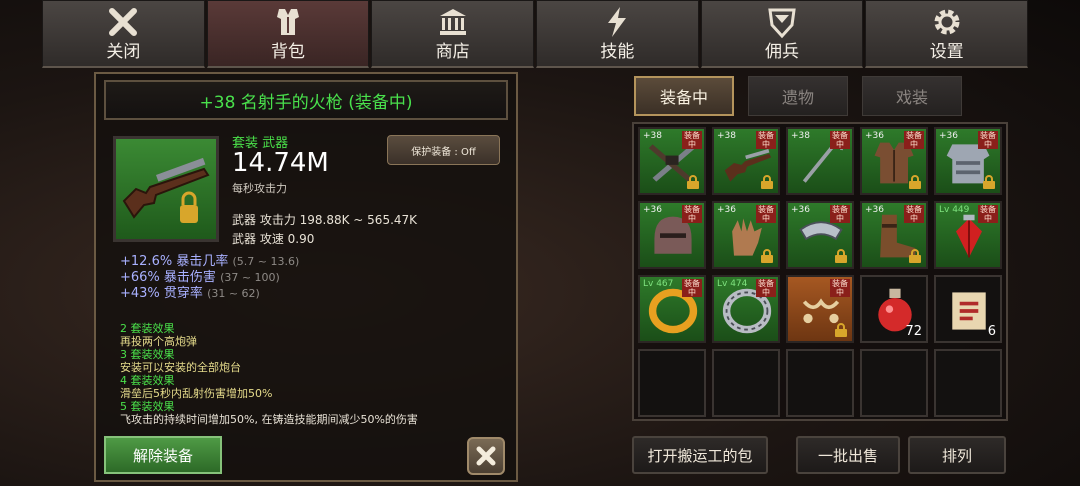 This screenshot has width=1080, height=486. Describe the element at coordinates (820, 309) in the screenshot. I see `inventory-slot-earrings: 装备中` at that location.